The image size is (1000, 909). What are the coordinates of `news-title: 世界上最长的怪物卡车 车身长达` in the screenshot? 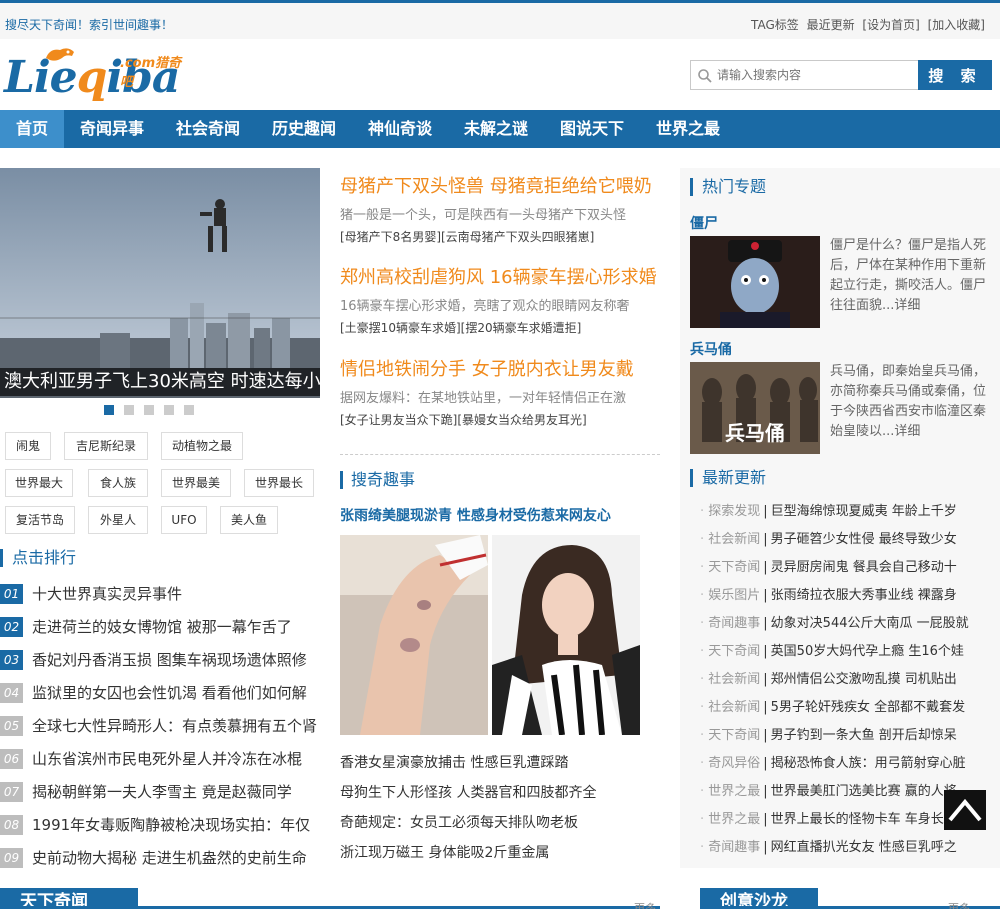 It's located at (864, 819).